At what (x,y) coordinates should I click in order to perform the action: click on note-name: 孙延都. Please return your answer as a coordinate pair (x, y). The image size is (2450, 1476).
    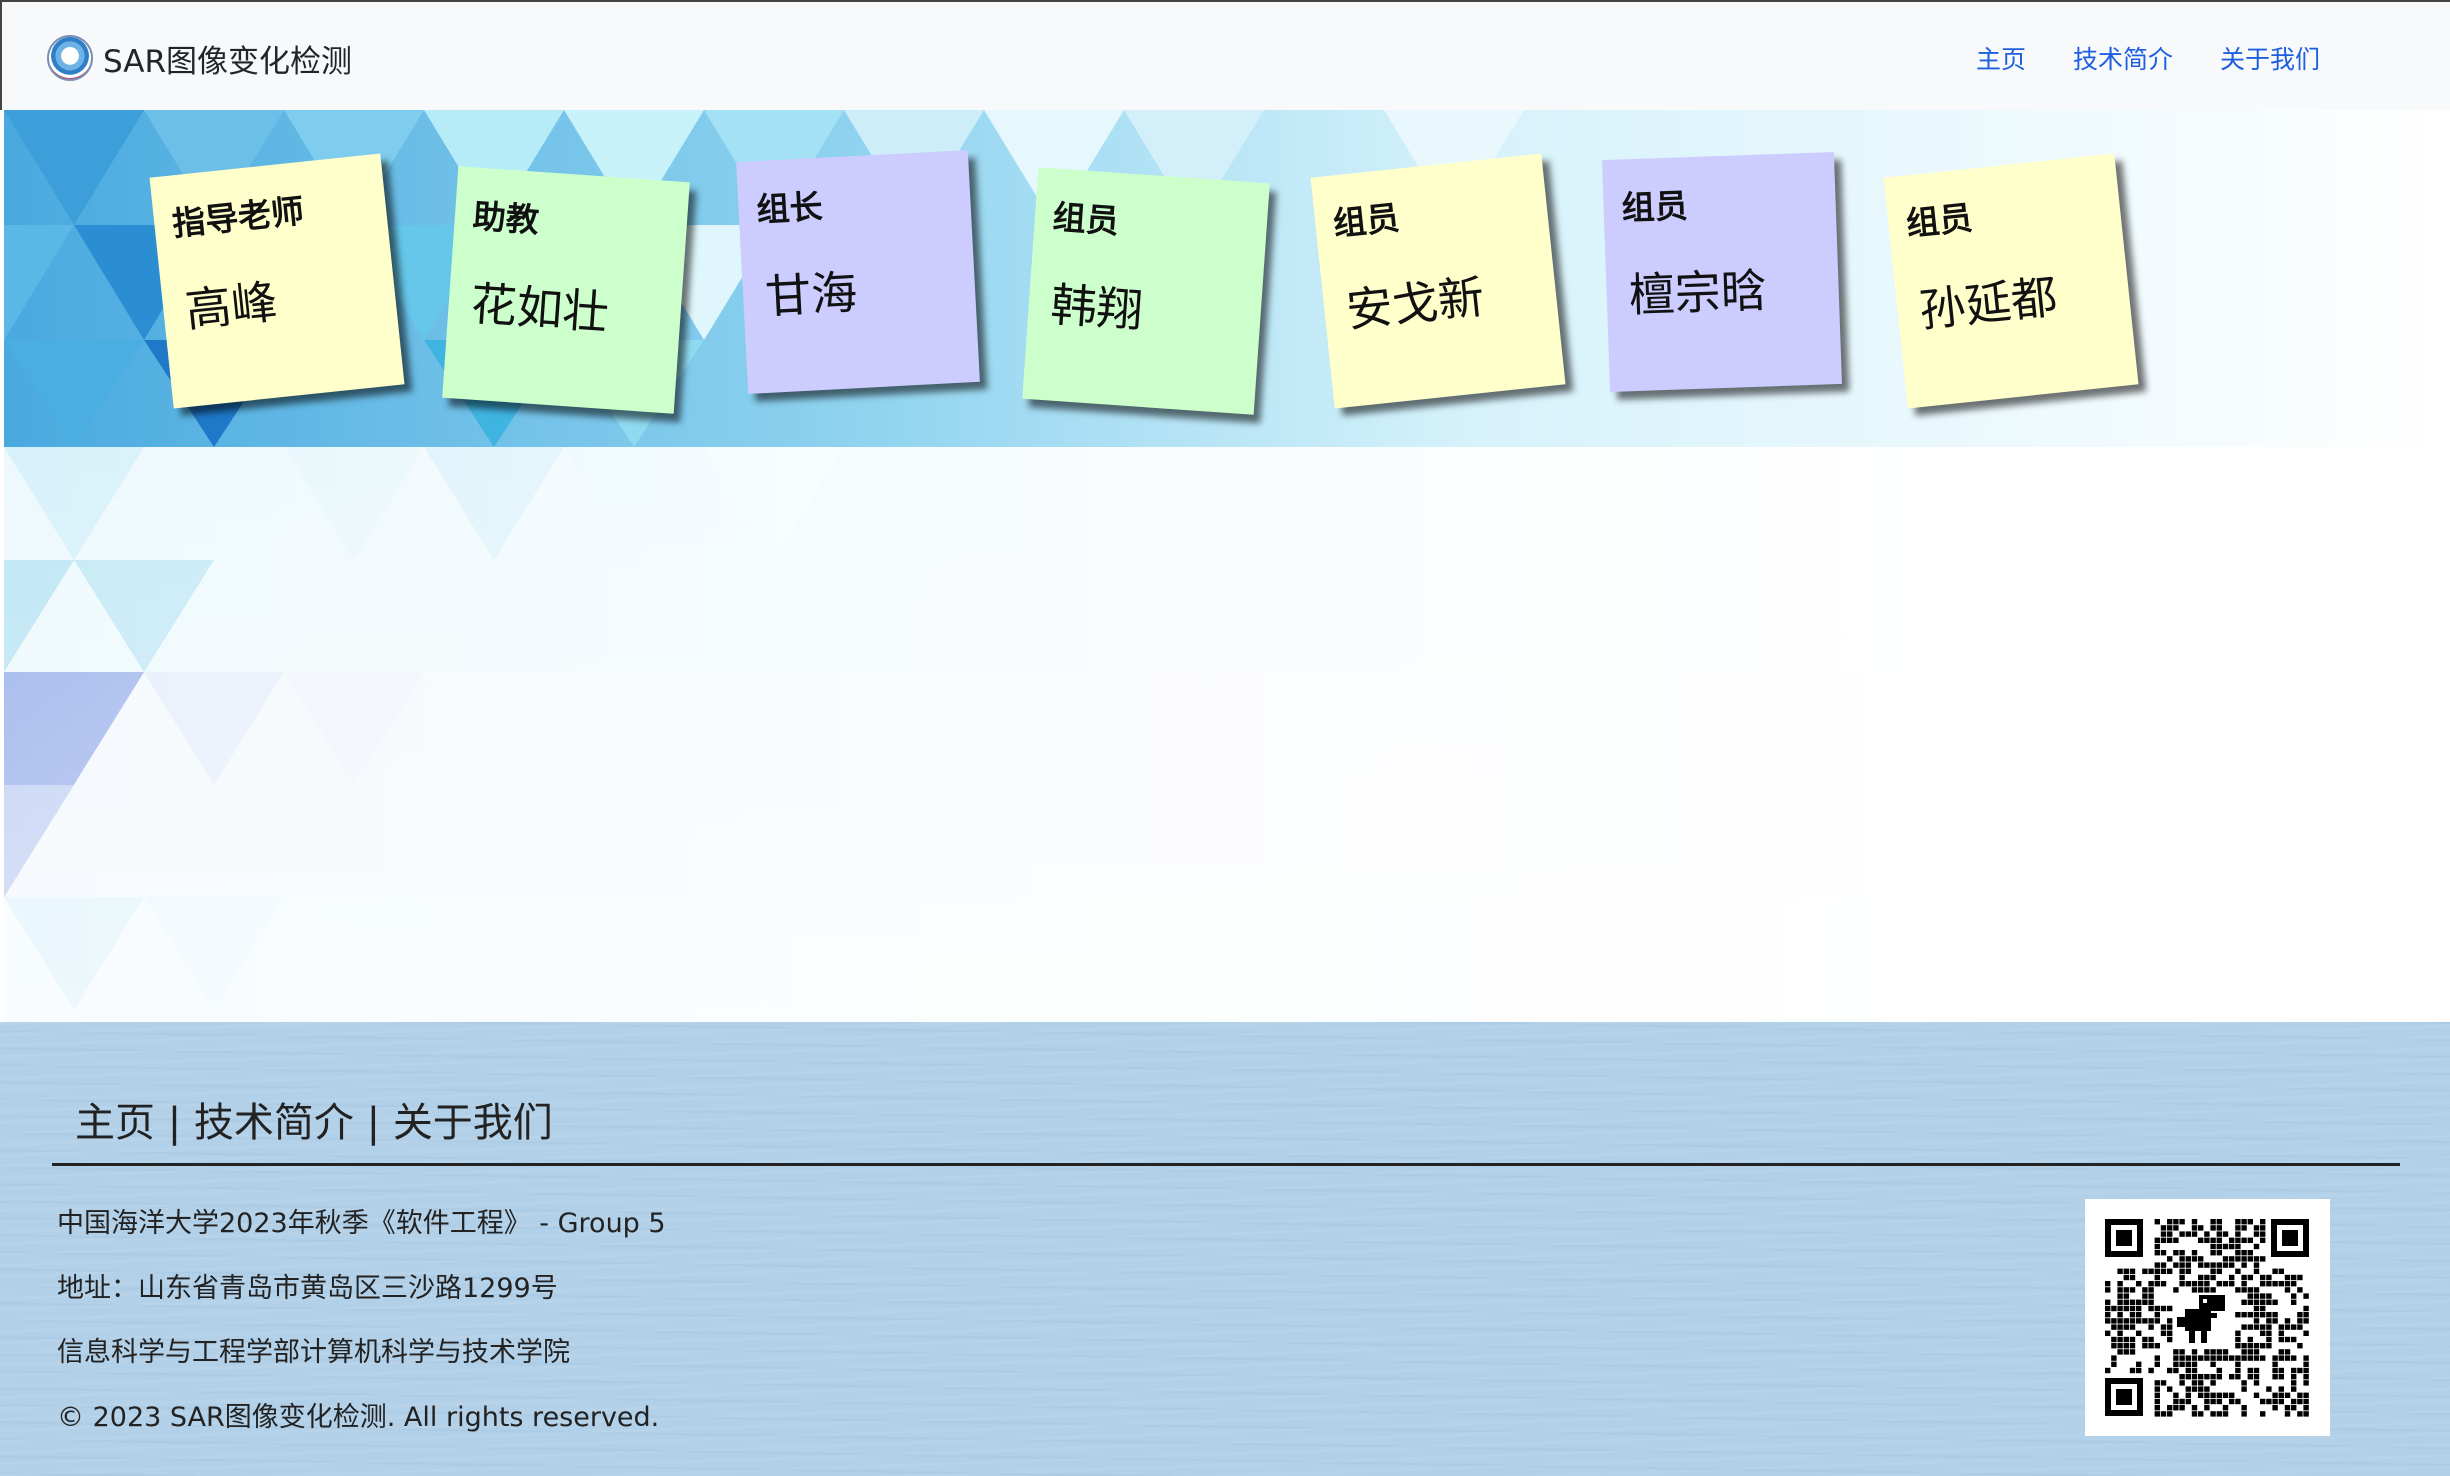
    Looking at the image, I should click on (1988, 303).